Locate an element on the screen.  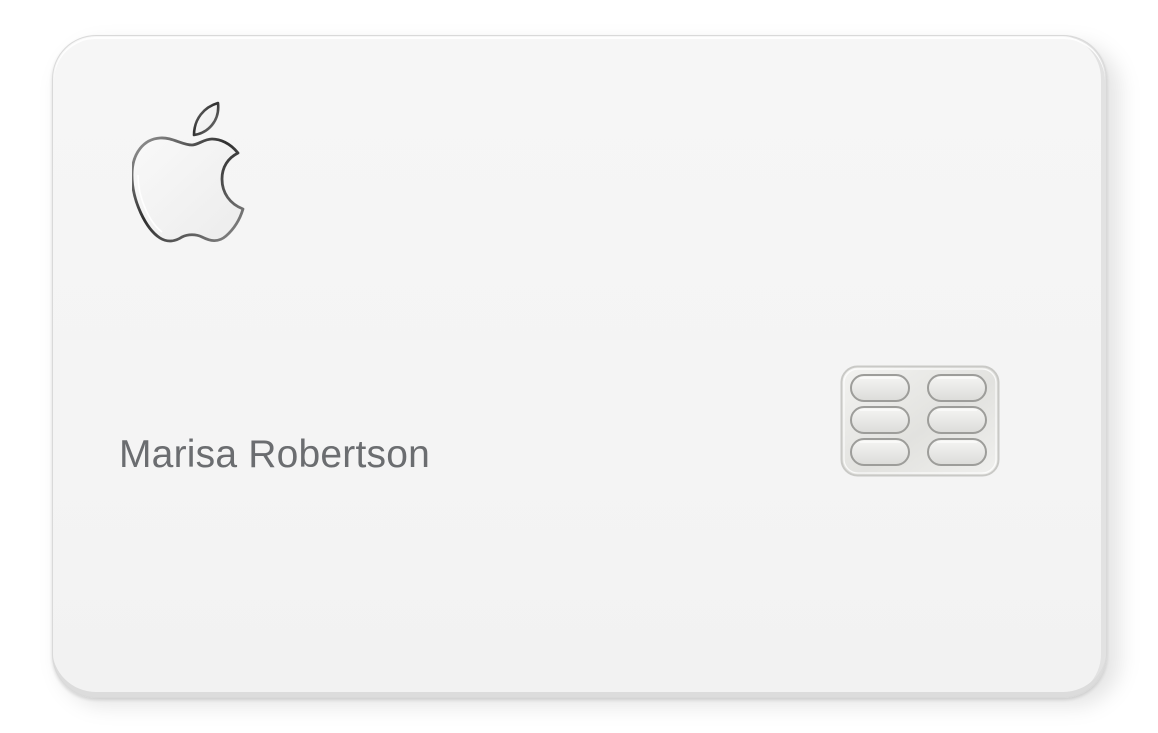
emv-chip-icon is located at coordinates (920, 421).